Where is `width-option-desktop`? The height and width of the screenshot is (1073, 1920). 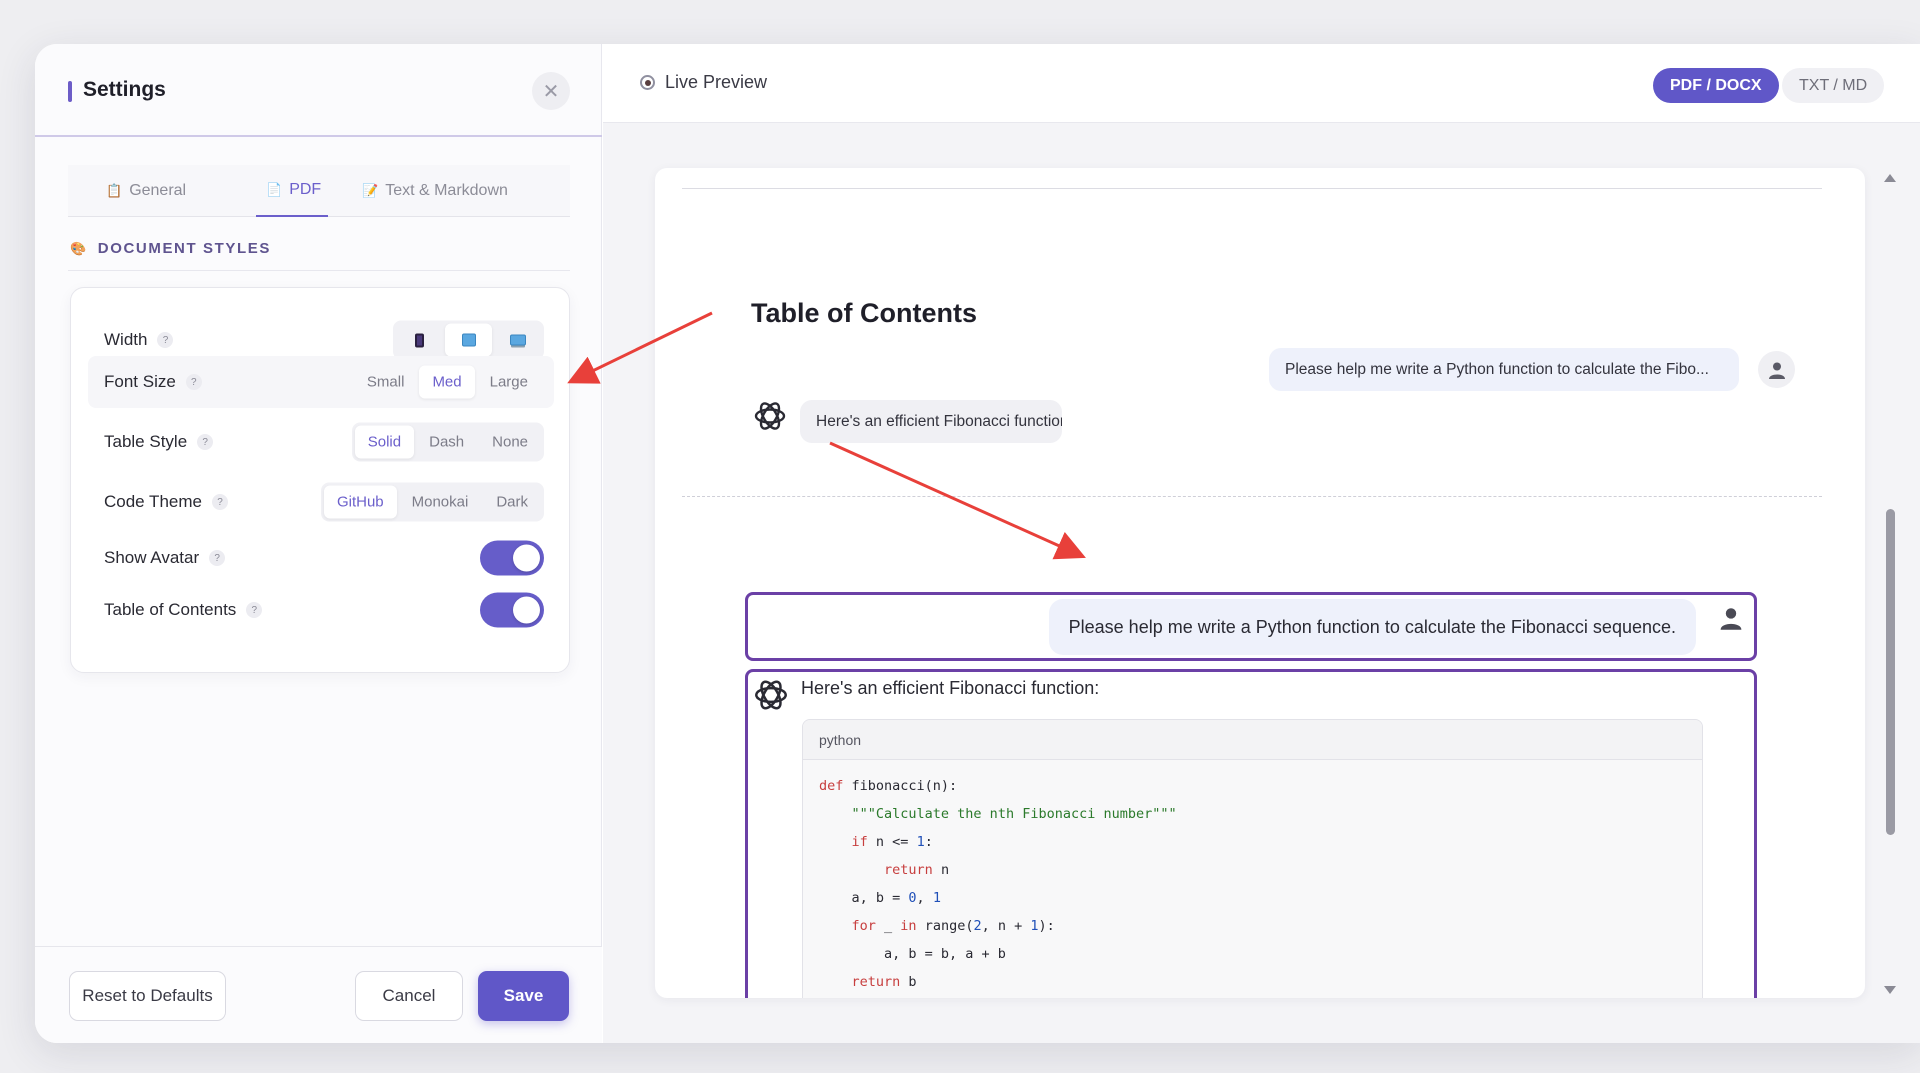 width-option-desktop is located at coordinates (517, 340).